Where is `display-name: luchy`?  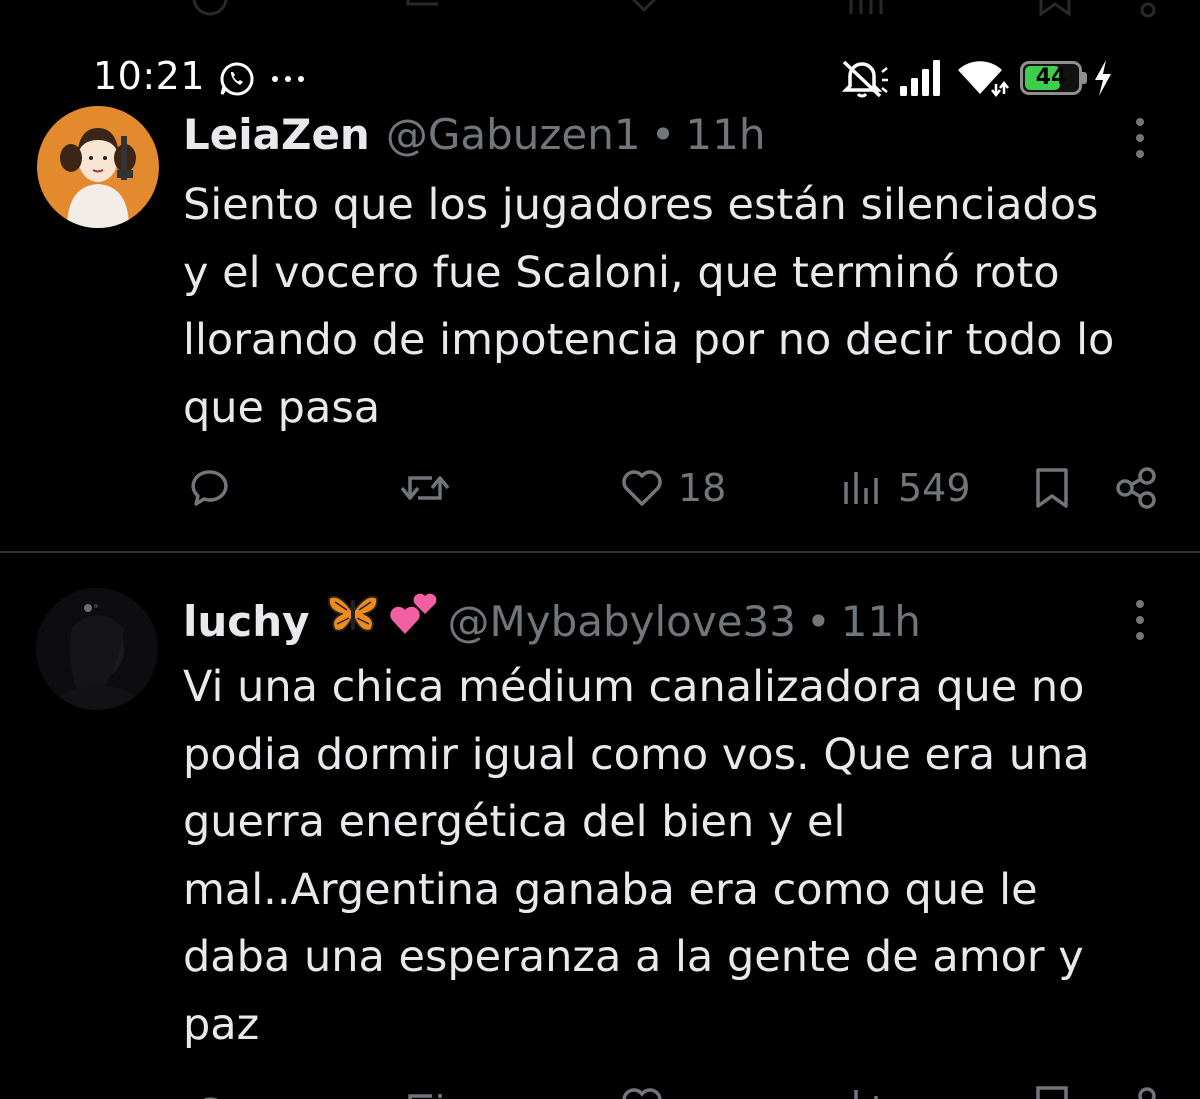
display-name: luchy is located at coordinates (246, 621).